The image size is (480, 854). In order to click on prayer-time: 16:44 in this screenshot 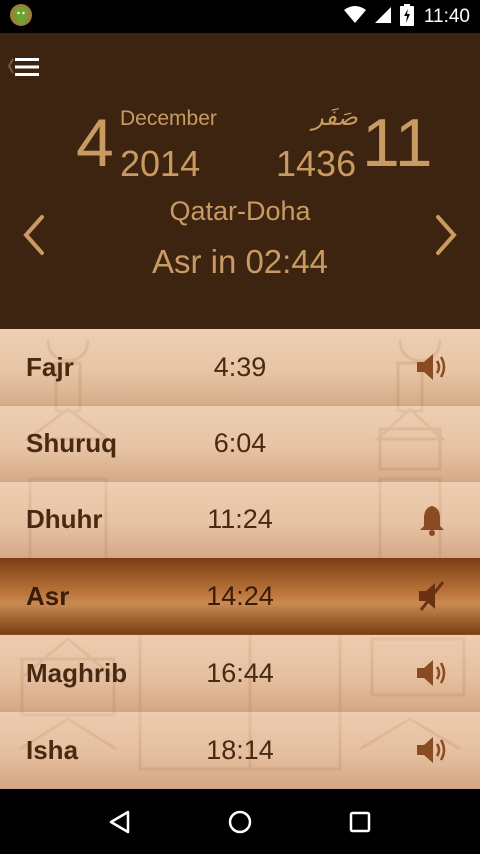, I will do `click(240, 672)`.